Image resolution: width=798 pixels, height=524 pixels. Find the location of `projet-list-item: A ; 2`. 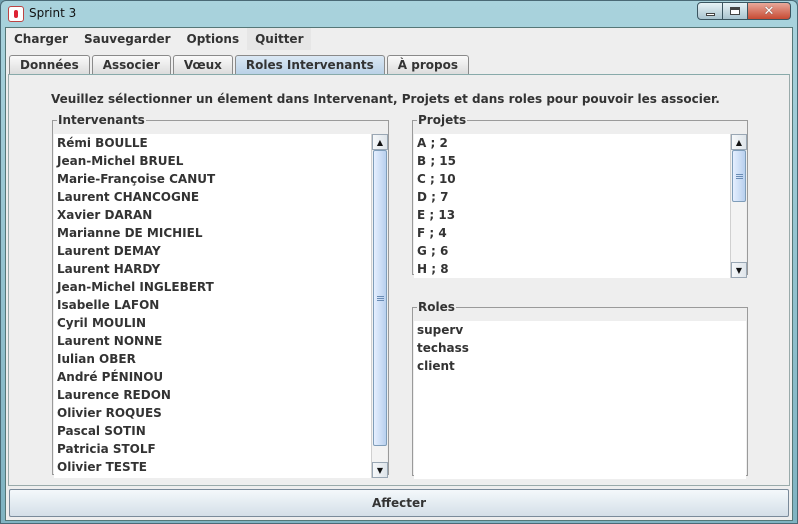

projet-list-item: A ; 2 is located at coordinates (580, 143).